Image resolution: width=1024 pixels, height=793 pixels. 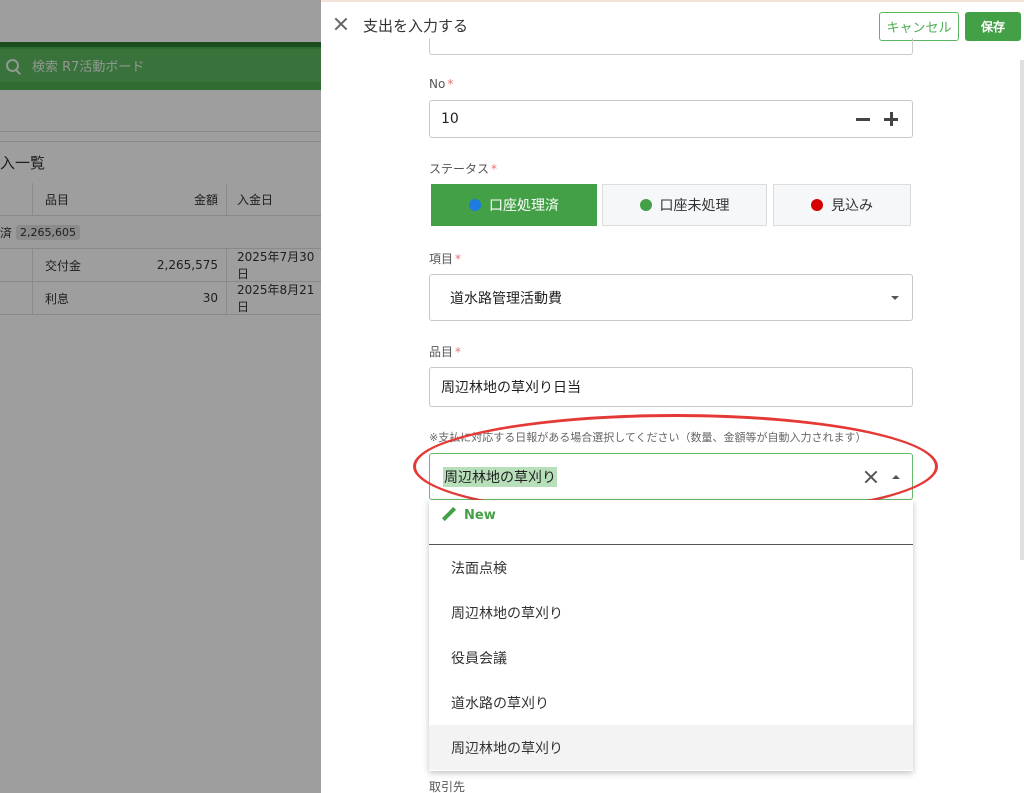 I want to click on save-button: 保存, so click(x=993, y=26).